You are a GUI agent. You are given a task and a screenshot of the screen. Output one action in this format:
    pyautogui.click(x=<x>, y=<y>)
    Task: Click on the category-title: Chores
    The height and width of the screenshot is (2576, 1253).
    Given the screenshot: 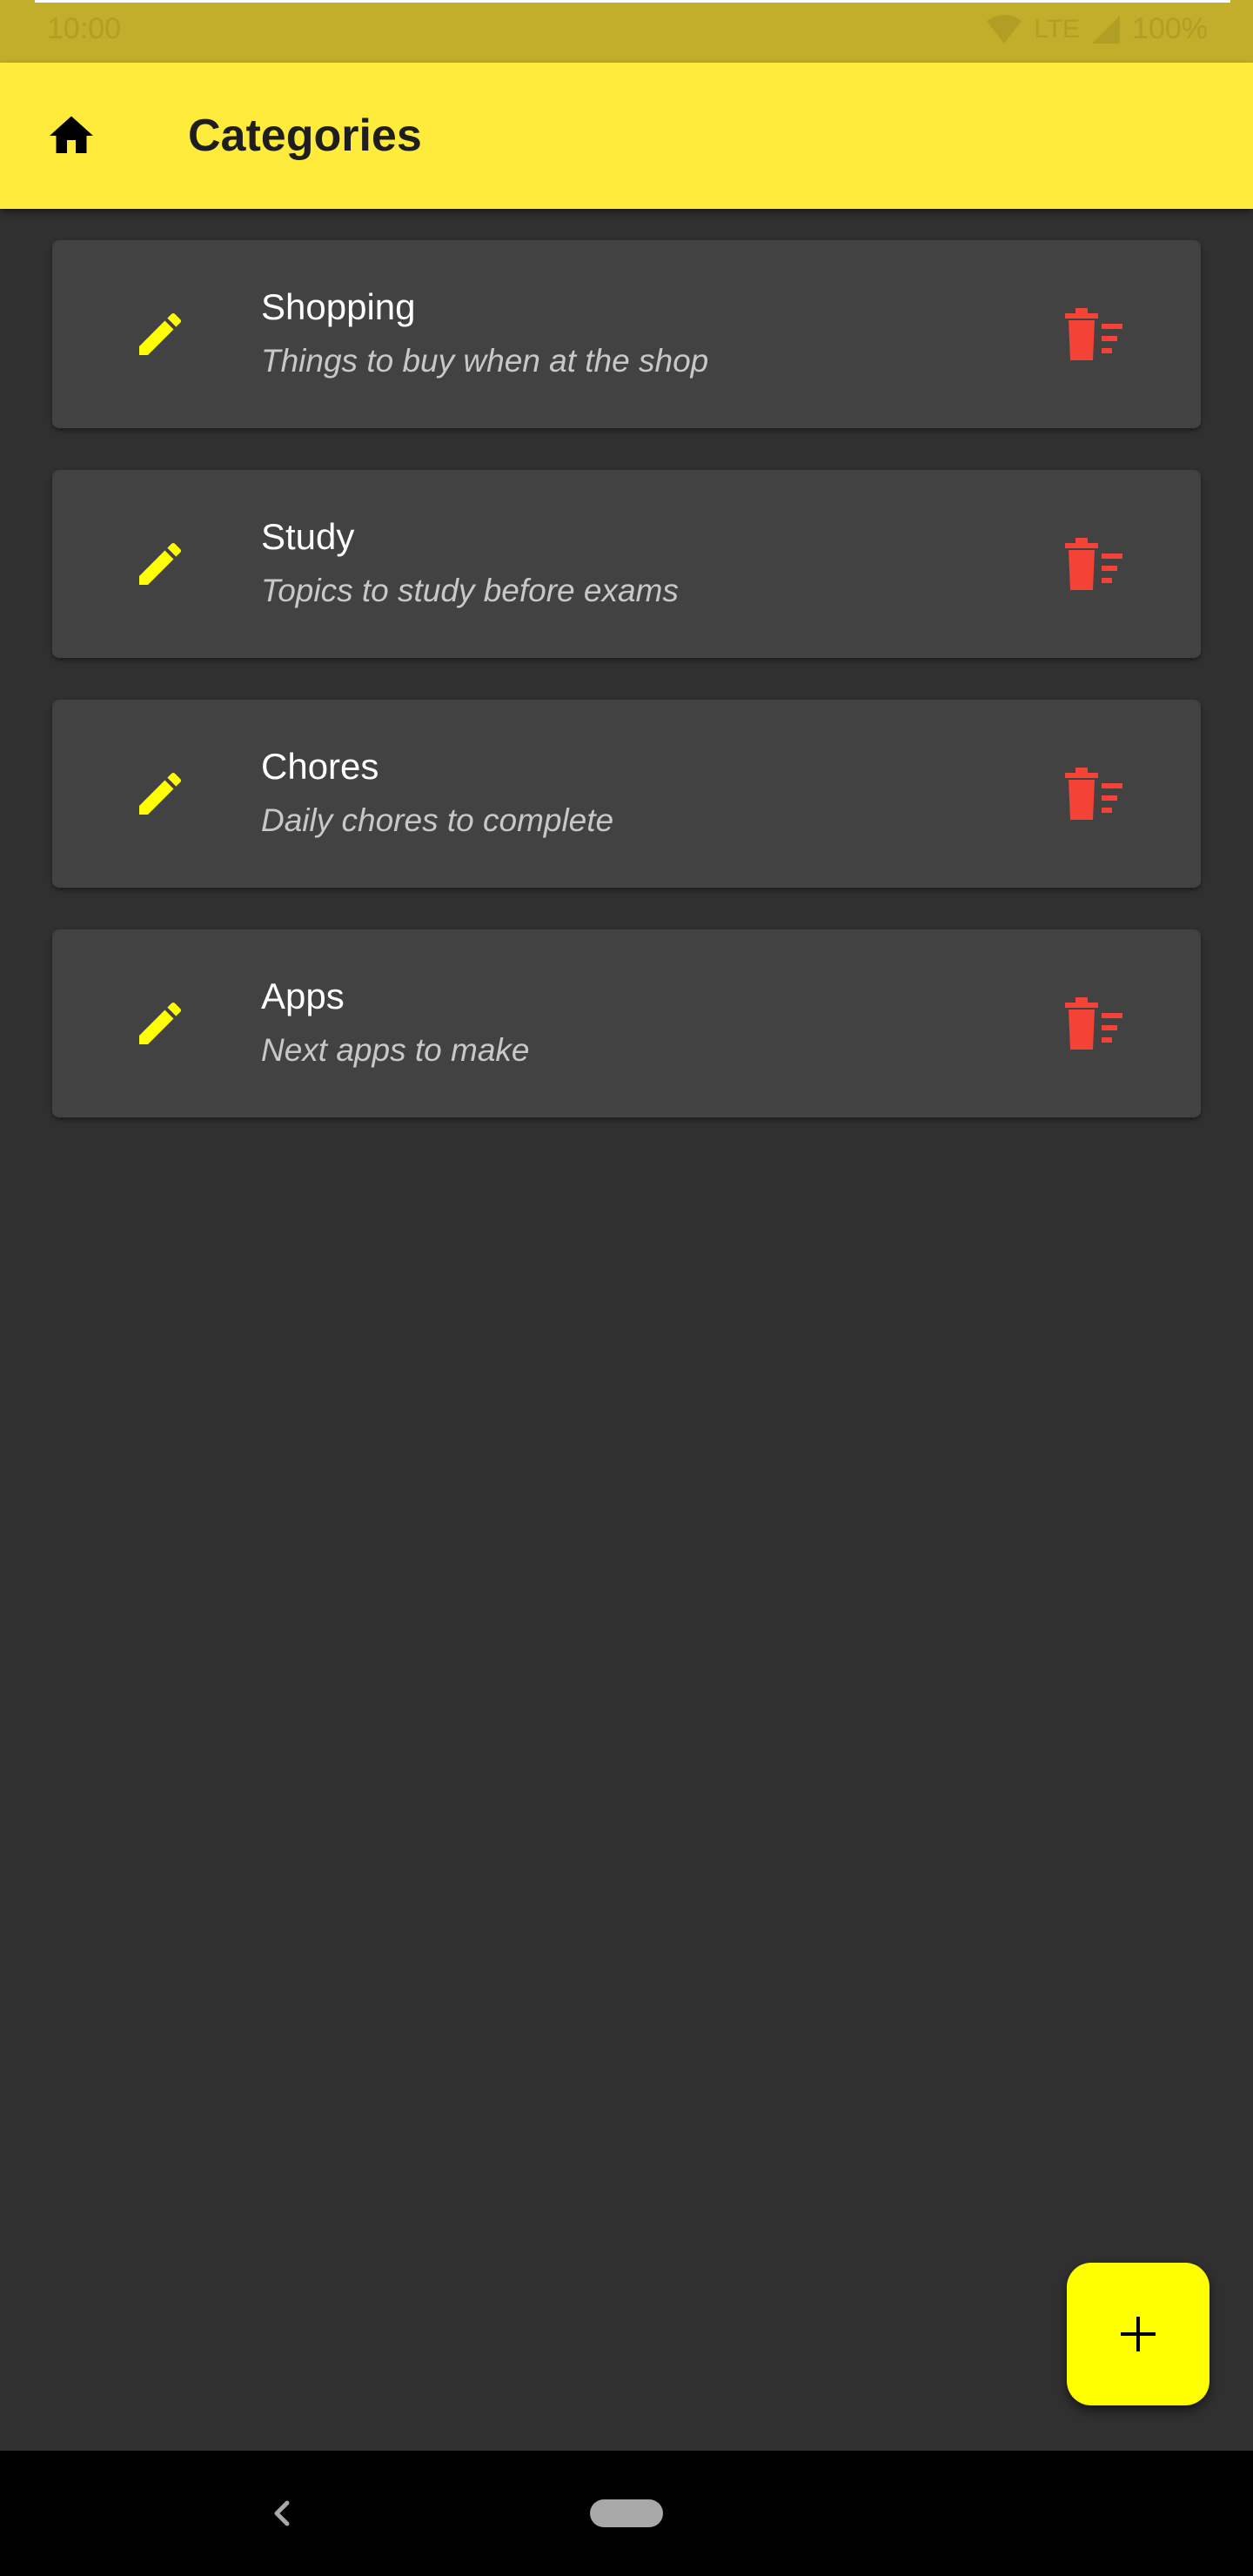 What is the action you would take?
    pyautogui.click(x=320, y=767)
    